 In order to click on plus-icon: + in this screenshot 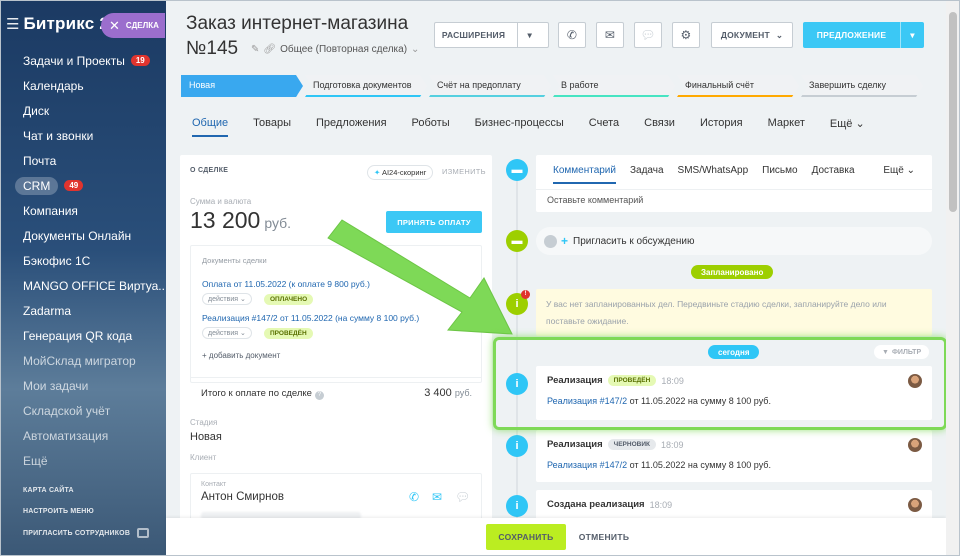, I will do `click(565, 241)`.